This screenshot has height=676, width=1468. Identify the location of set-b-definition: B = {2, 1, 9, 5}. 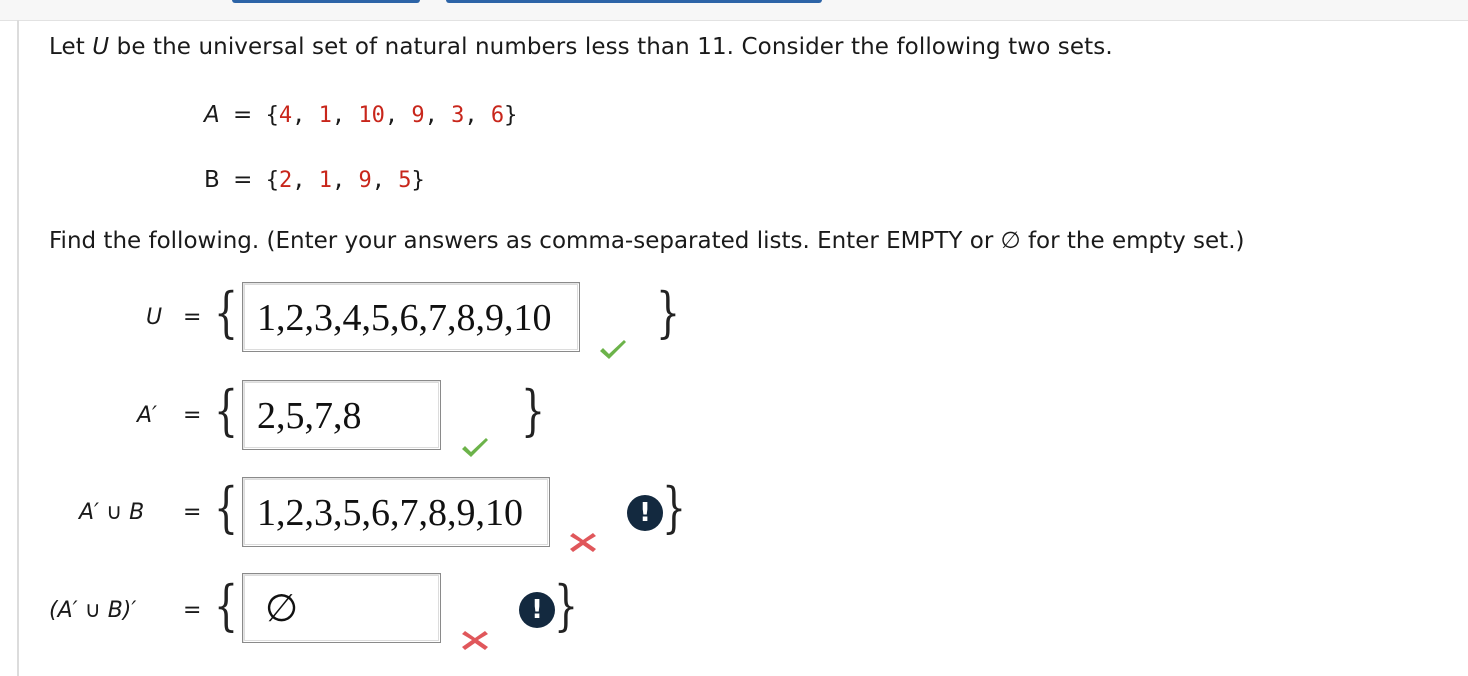
(314, 180).